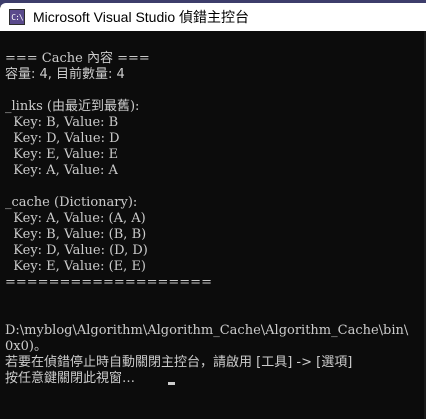  I want to click on text-cursor, so click(171, 383).